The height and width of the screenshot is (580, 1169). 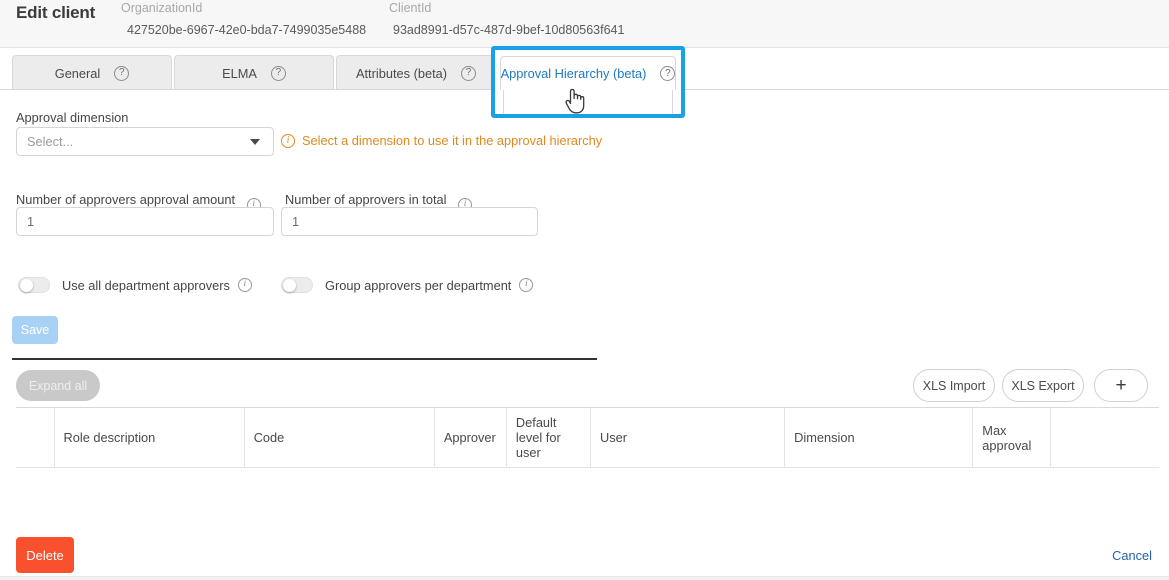 I want to click on use-all-department-approvers-row: Use all department approvers i, so click(x=135, y=285).